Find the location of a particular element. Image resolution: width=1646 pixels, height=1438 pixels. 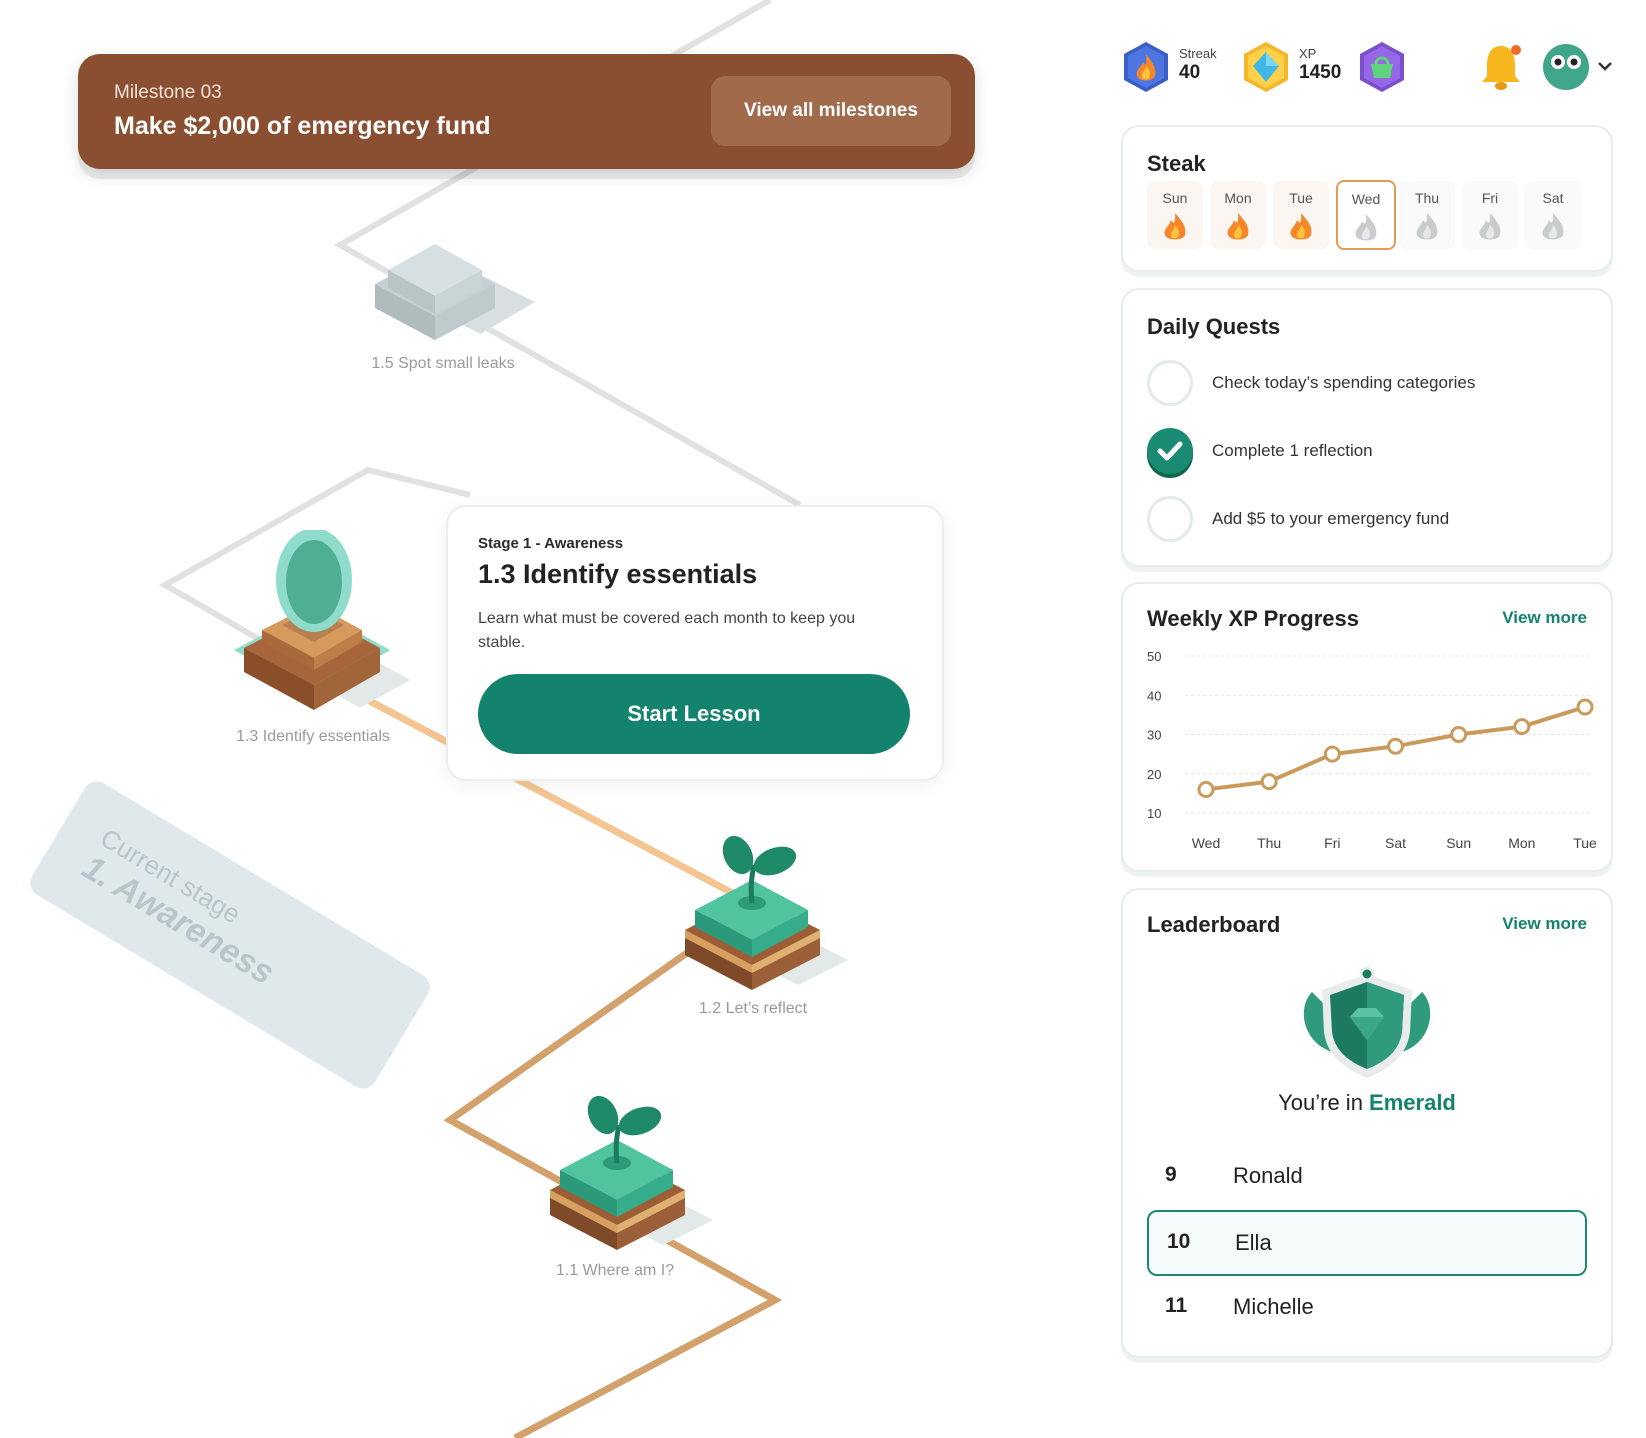

x-tick-label: Fri is located at coordinates (1332, 843).